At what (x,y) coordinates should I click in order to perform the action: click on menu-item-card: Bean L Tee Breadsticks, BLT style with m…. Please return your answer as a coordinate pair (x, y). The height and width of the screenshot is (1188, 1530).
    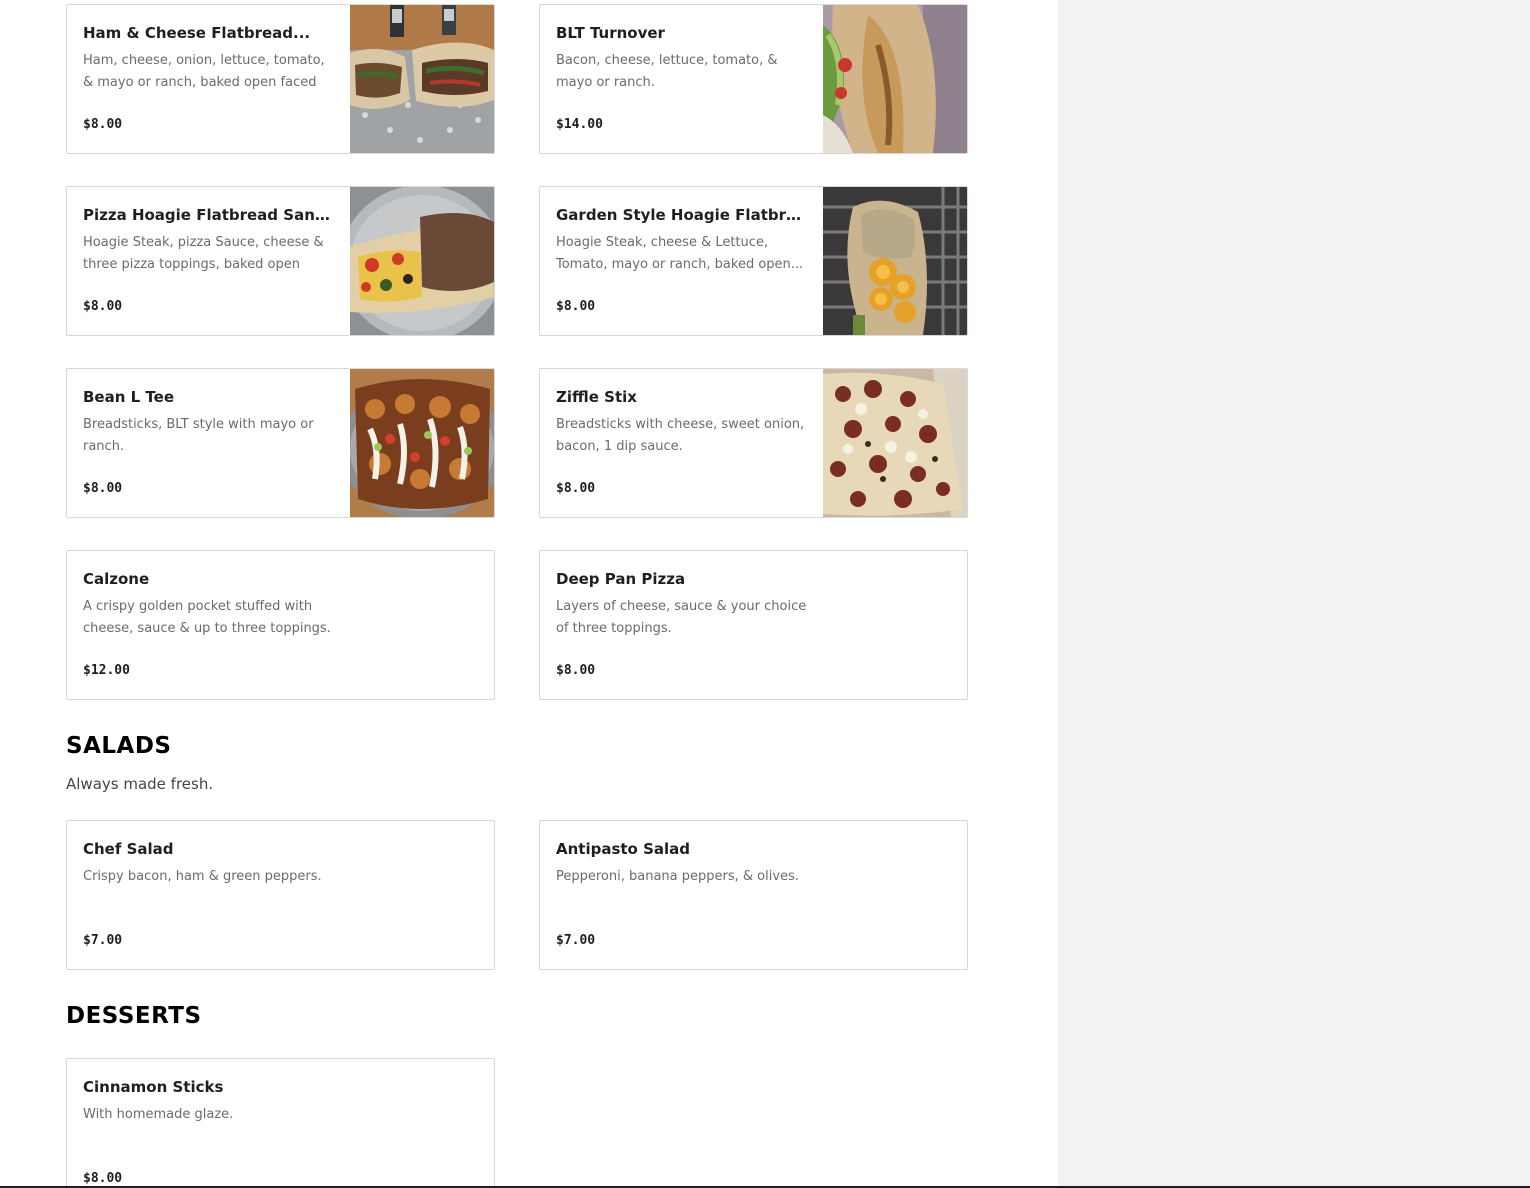
    Looking at the image, I should click on (280, 443).